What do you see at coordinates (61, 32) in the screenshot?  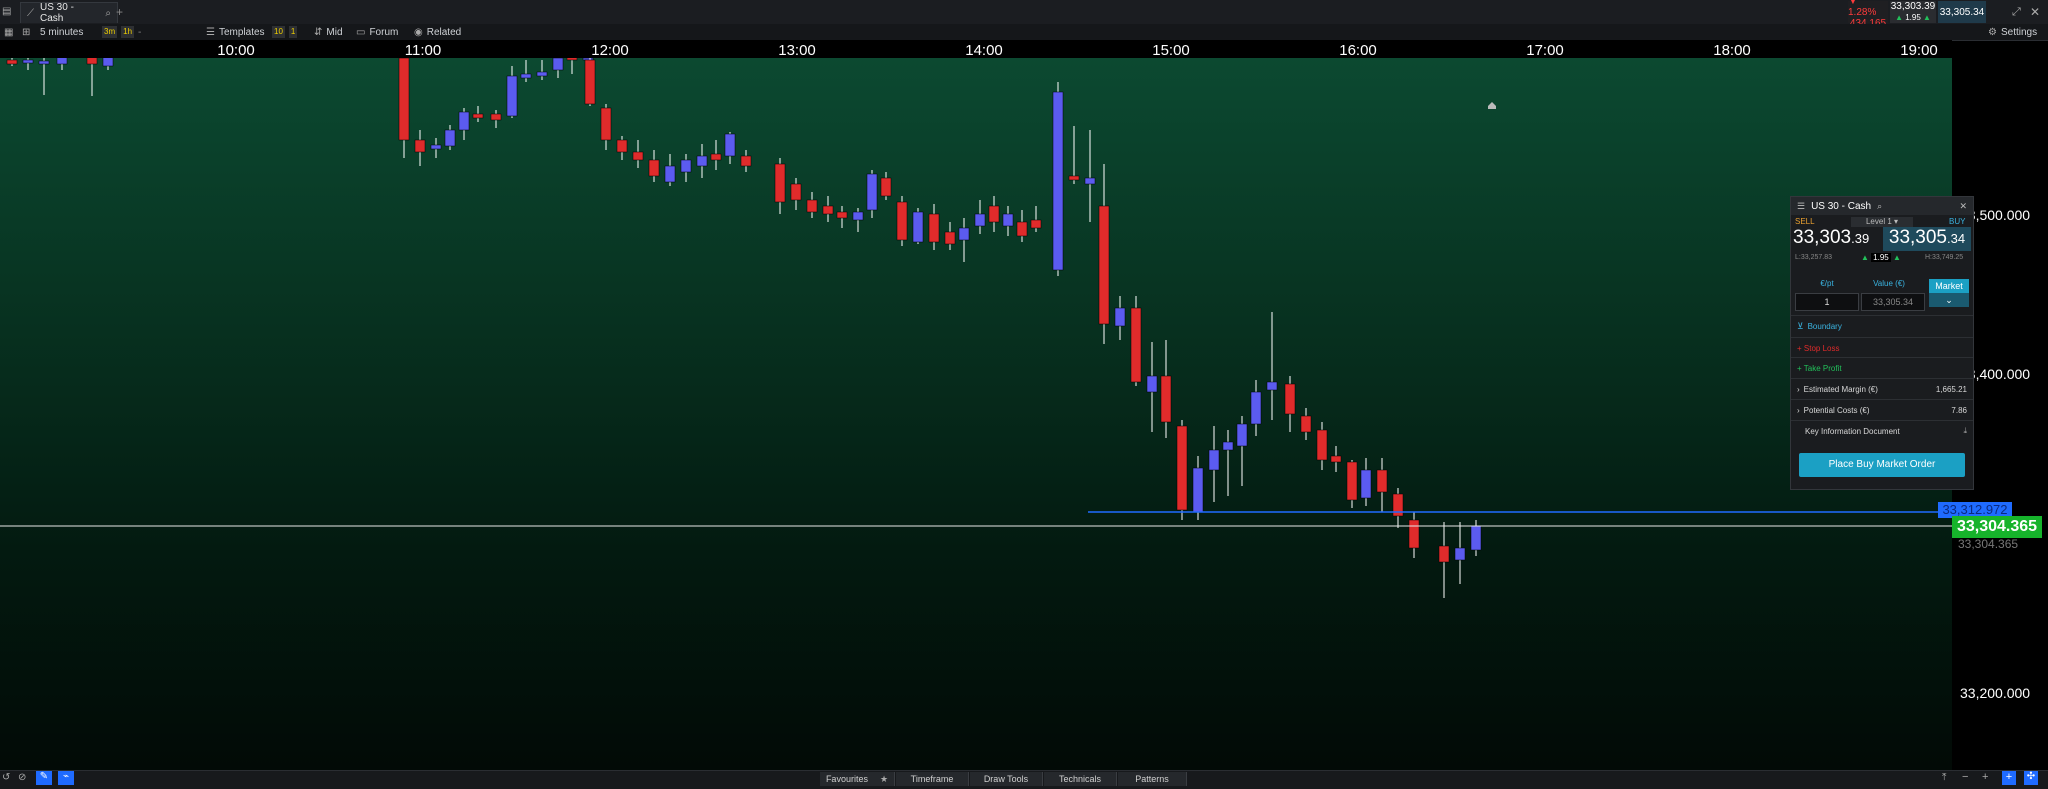 I see `timeframe-selector: 5 minutes` at bounding box center [61, 32].